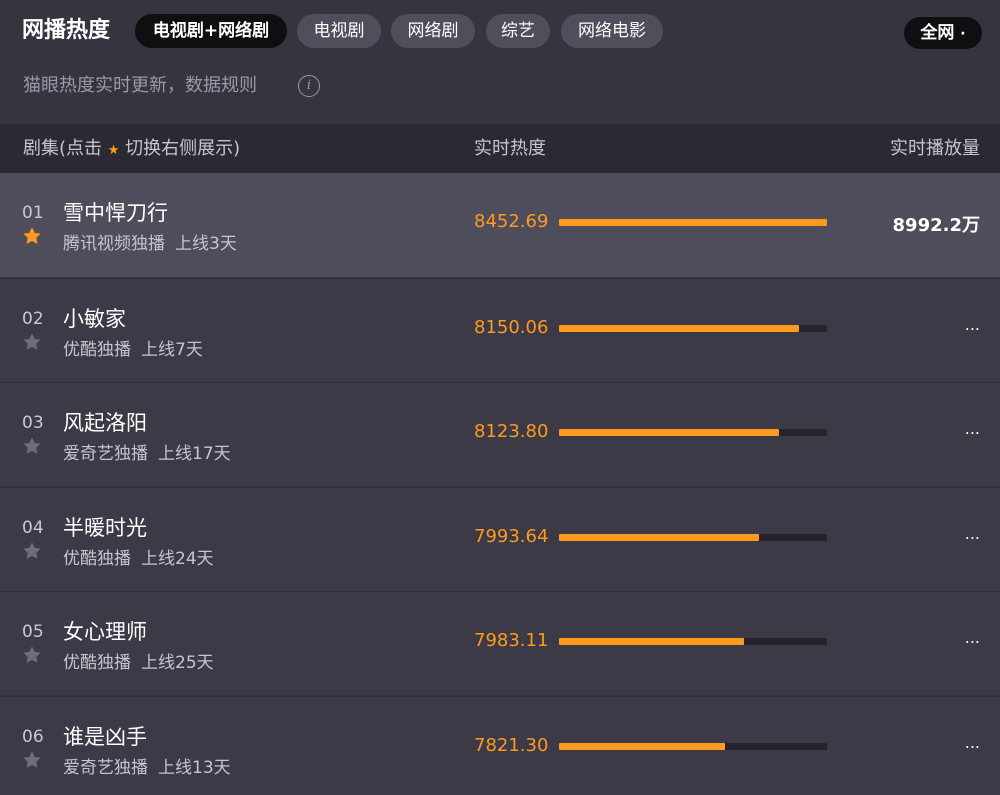 Image resolution: width=1000 pixels, height=795 pixels. Describe the element at coordinates (140, 85) in the screenshot. I see `subtitle: 猫眼热度实时更新，数据规则` at that location.